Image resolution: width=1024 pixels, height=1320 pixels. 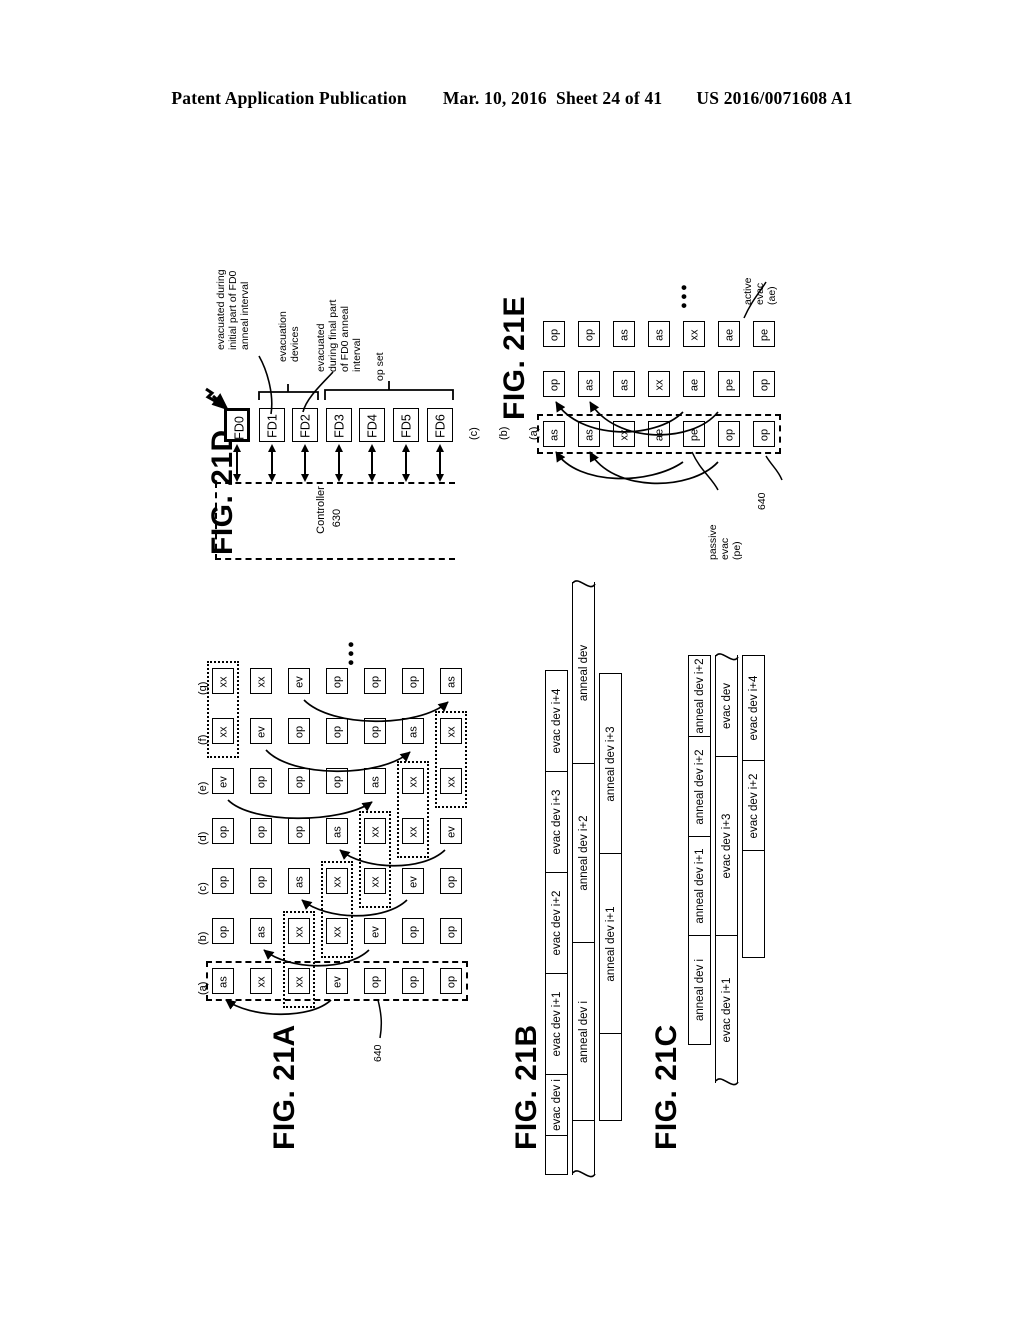 I want to click on fig21c-break-curves, so click(x=727, y=869).